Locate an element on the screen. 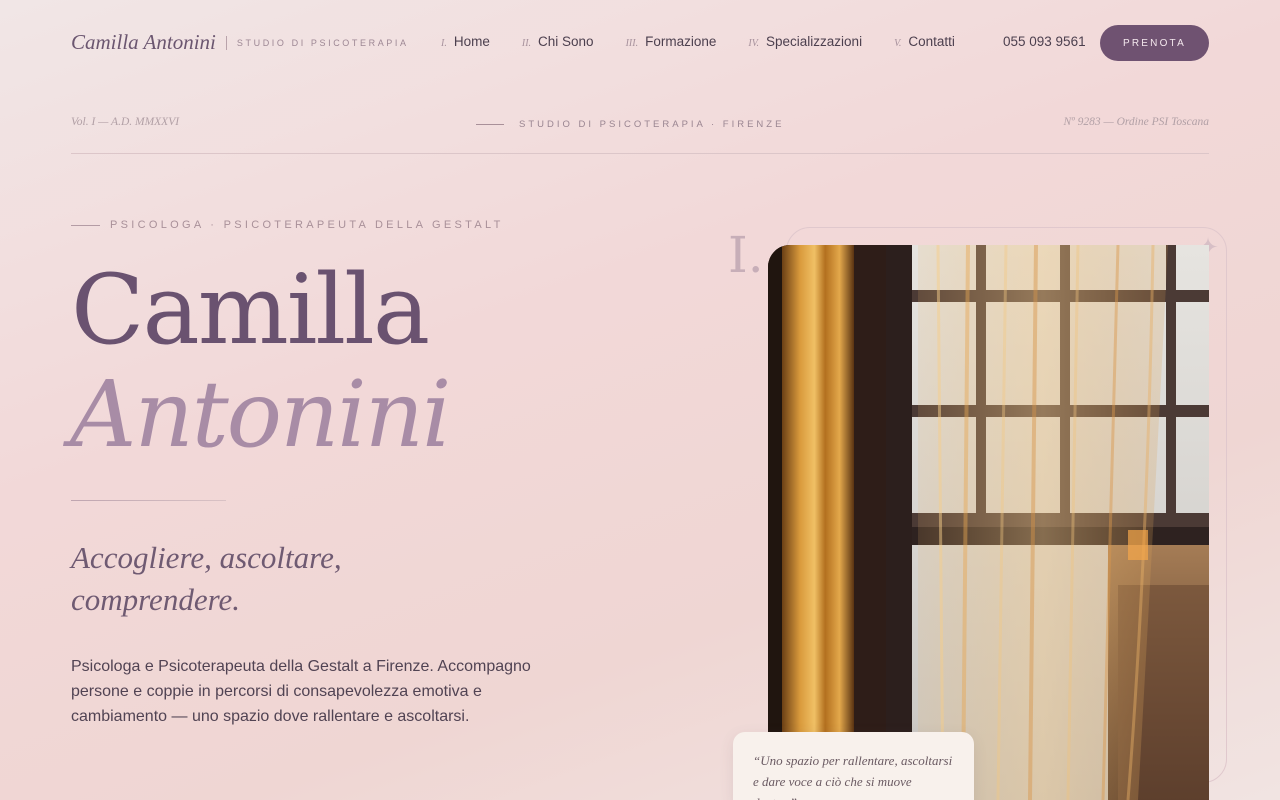 This screenshot has width=1280, height=800. eyebrow-rule is located at coordinates (85, 225).